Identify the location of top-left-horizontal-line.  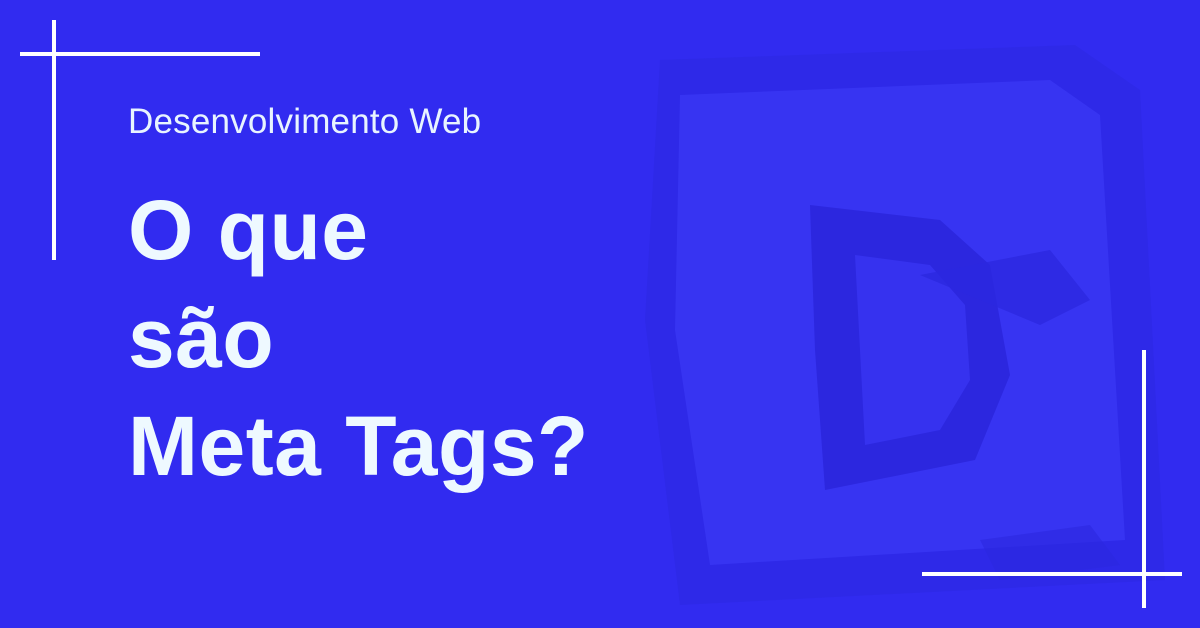
(140, 54).